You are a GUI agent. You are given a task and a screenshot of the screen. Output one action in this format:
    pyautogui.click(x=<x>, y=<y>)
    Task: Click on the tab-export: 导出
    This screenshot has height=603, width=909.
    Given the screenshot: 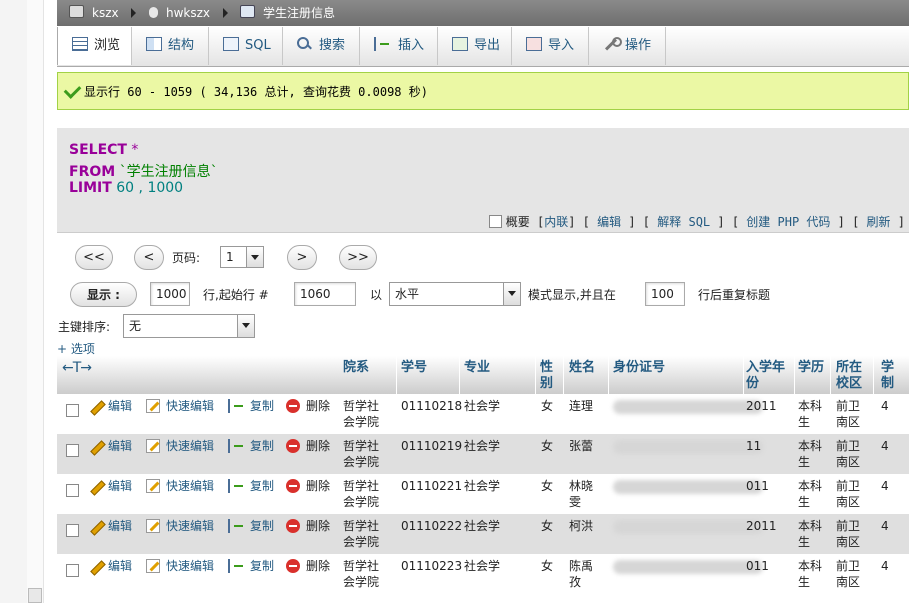 What is the action you would take?
    pyautogui.click(x=475, y=46)
    